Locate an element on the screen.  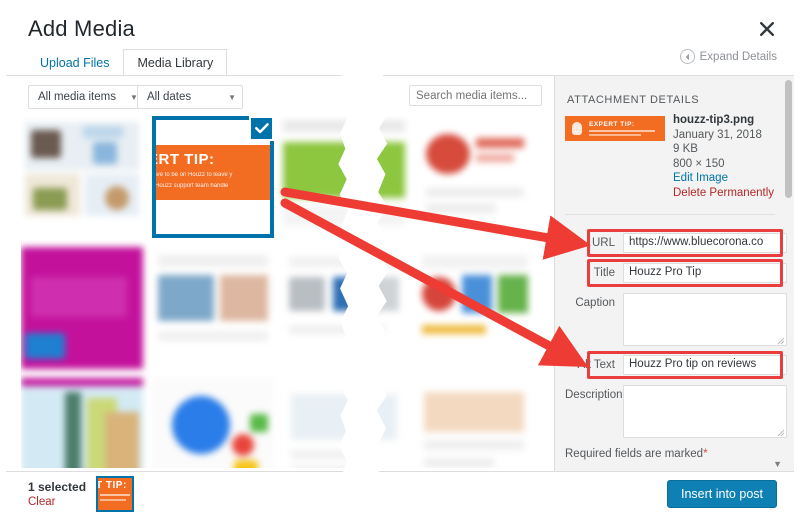
edit-image-link: Edit Image is located at coordinates (733, 178).